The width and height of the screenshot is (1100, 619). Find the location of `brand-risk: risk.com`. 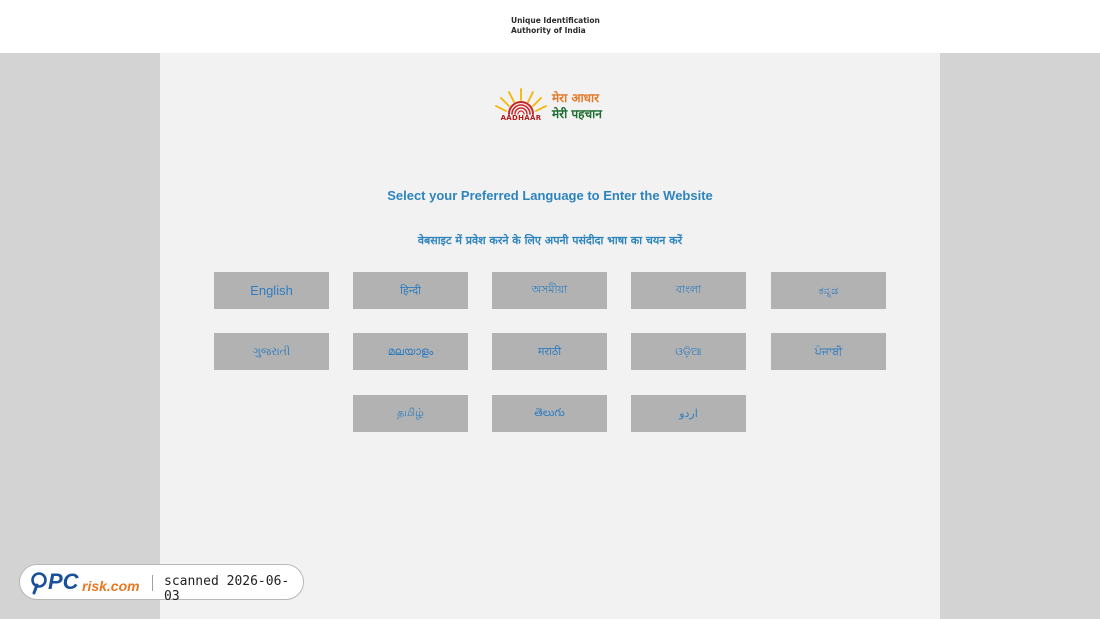

brand-risk: risk.com is located at coordinates (111, 586).